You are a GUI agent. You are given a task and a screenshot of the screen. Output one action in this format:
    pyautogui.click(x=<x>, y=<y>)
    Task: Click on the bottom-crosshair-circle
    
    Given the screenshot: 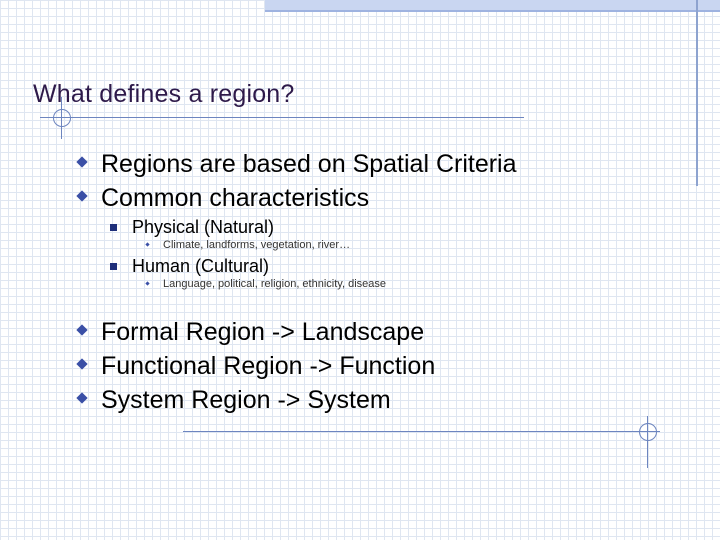 What is the action you would take?
    pyautogui.click(x=648, y=432)
    